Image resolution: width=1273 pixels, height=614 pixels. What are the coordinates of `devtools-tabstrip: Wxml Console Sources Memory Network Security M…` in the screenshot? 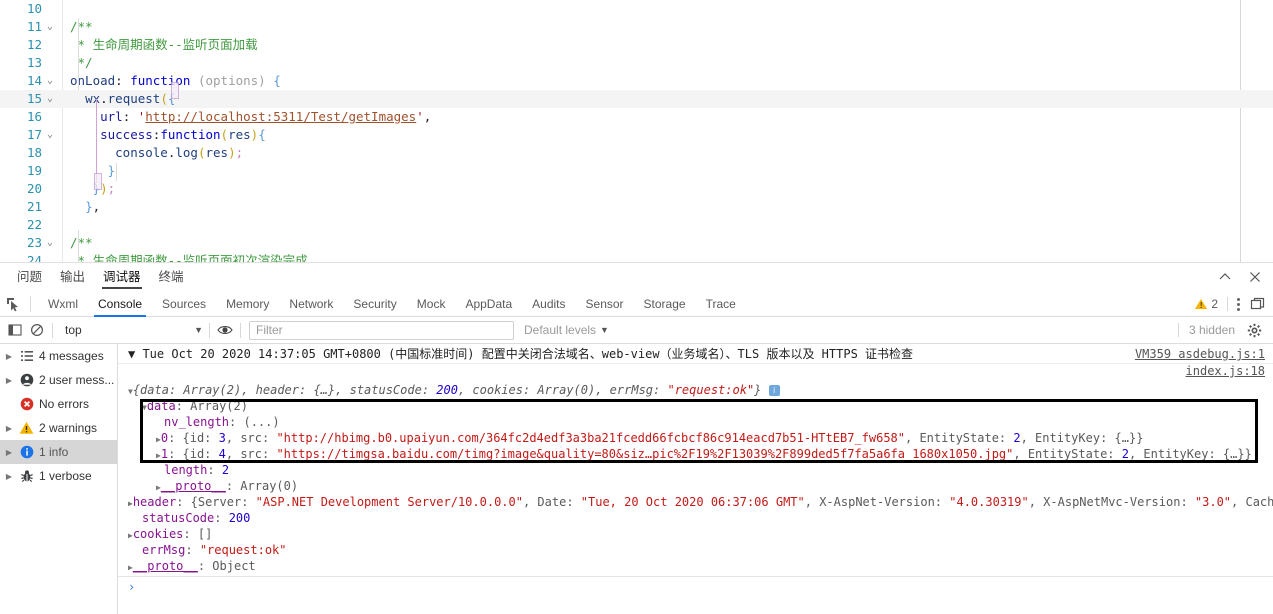 It's located at (636, 304).